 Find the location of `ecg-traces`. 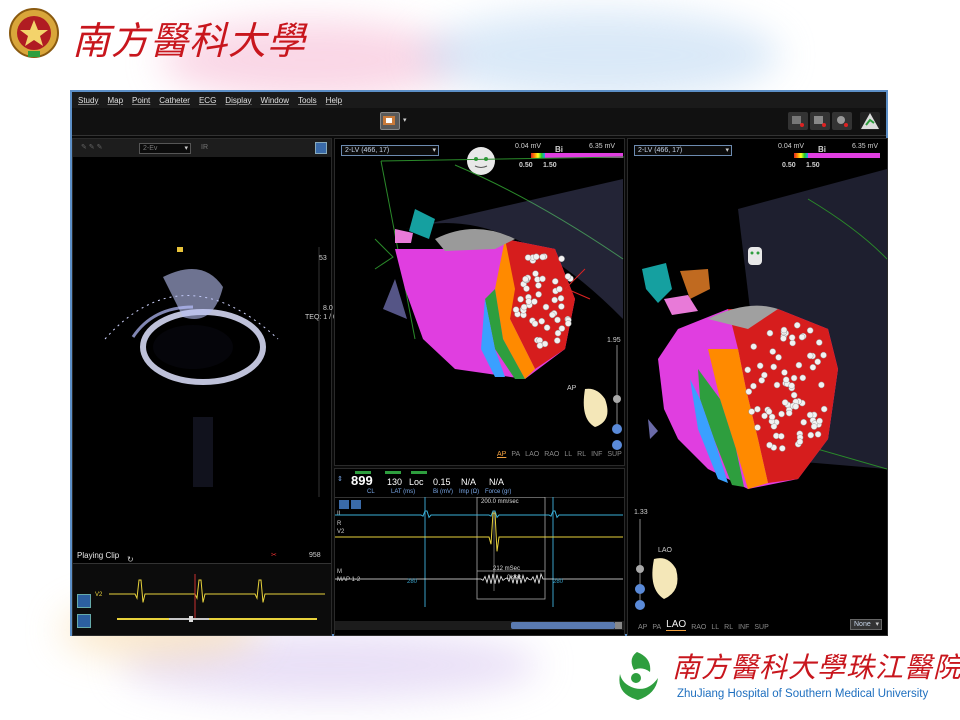

ecg-traces is located at coordinates (479, 552).